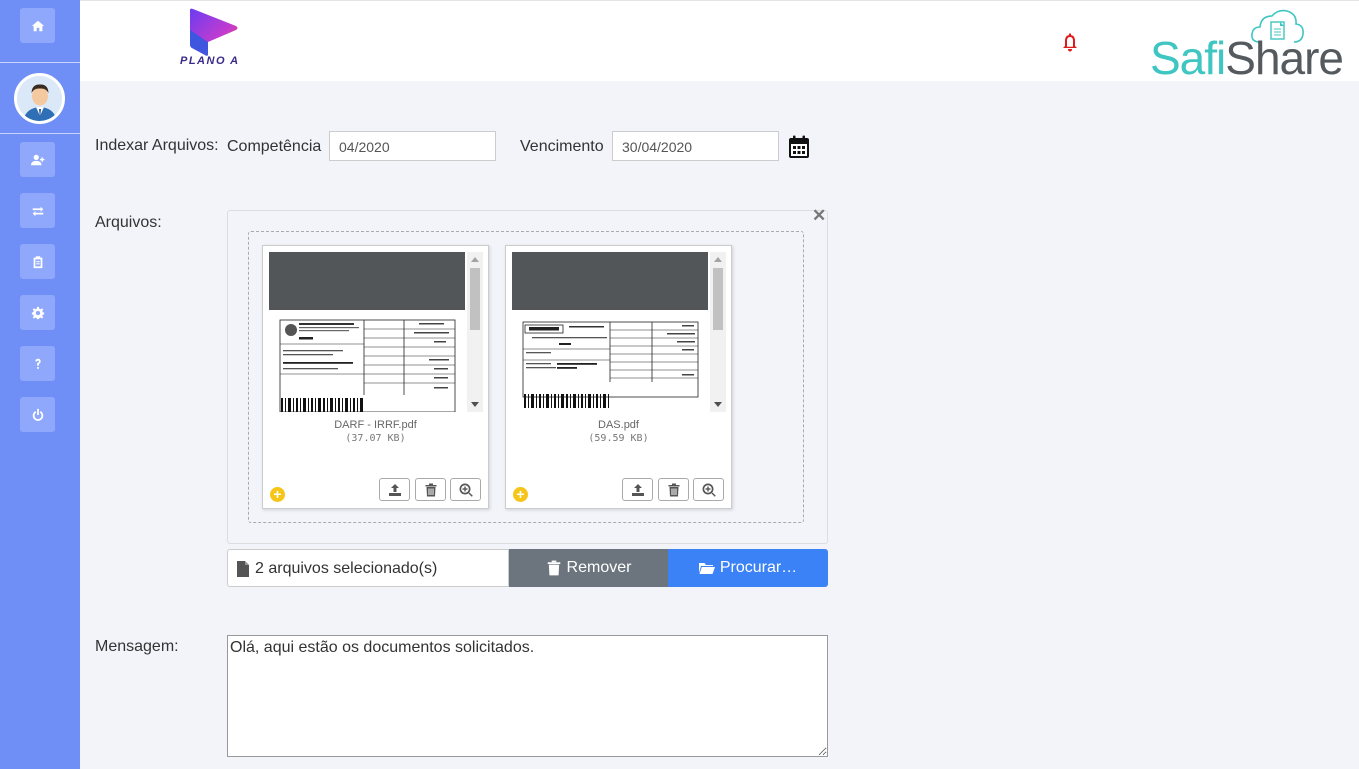 This screenshot has height=769, width=1359. I want to click on vencimento-label: Vencimento, so click(562, 146).